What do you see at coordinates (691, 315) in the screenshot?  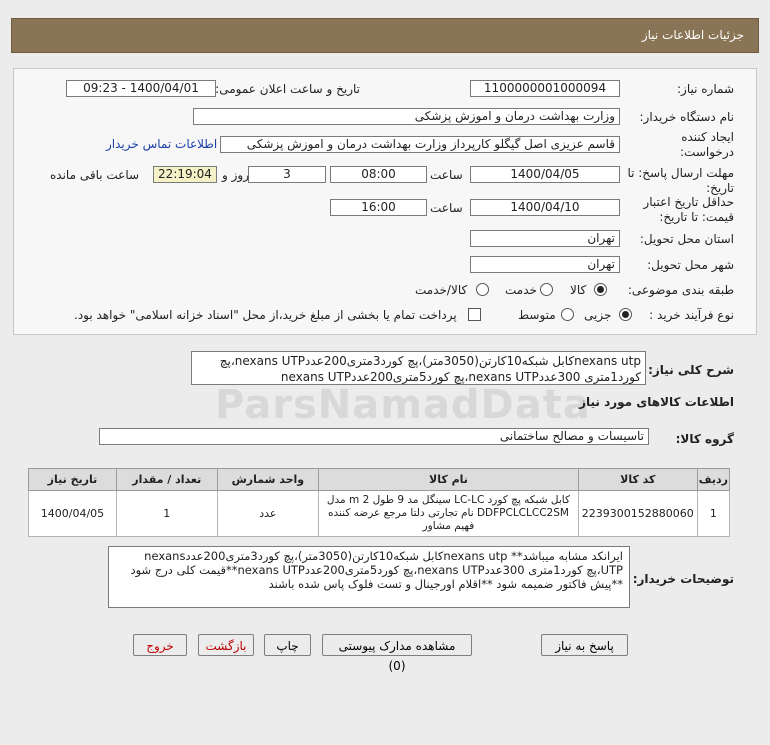 I see `process-label: نوع فرآیند خرید :` at bounding box center [691, 315].